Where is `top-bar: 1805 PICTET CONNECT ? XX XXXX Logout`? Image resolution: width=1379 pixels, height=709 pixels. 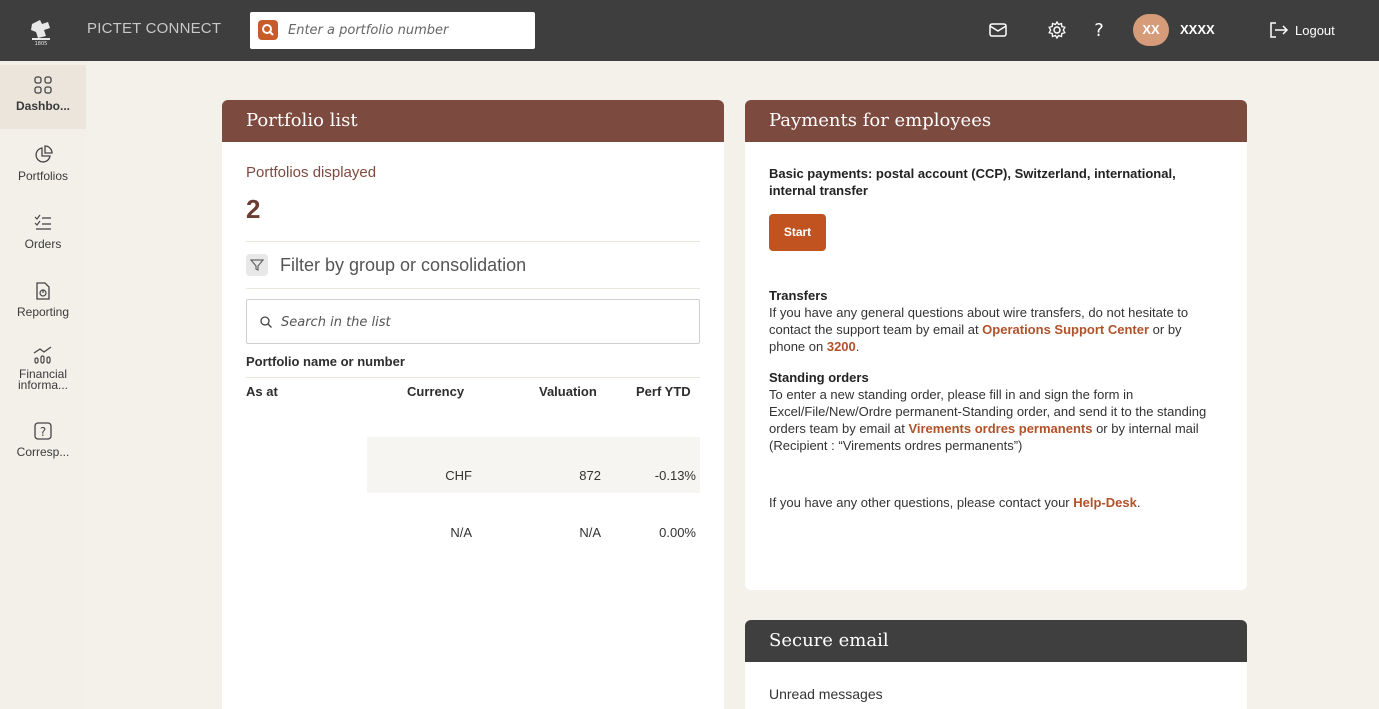
top-bar: 1805 PICTET CONNECT ? XX XXXX Logout is located at coordinates (689, 30).